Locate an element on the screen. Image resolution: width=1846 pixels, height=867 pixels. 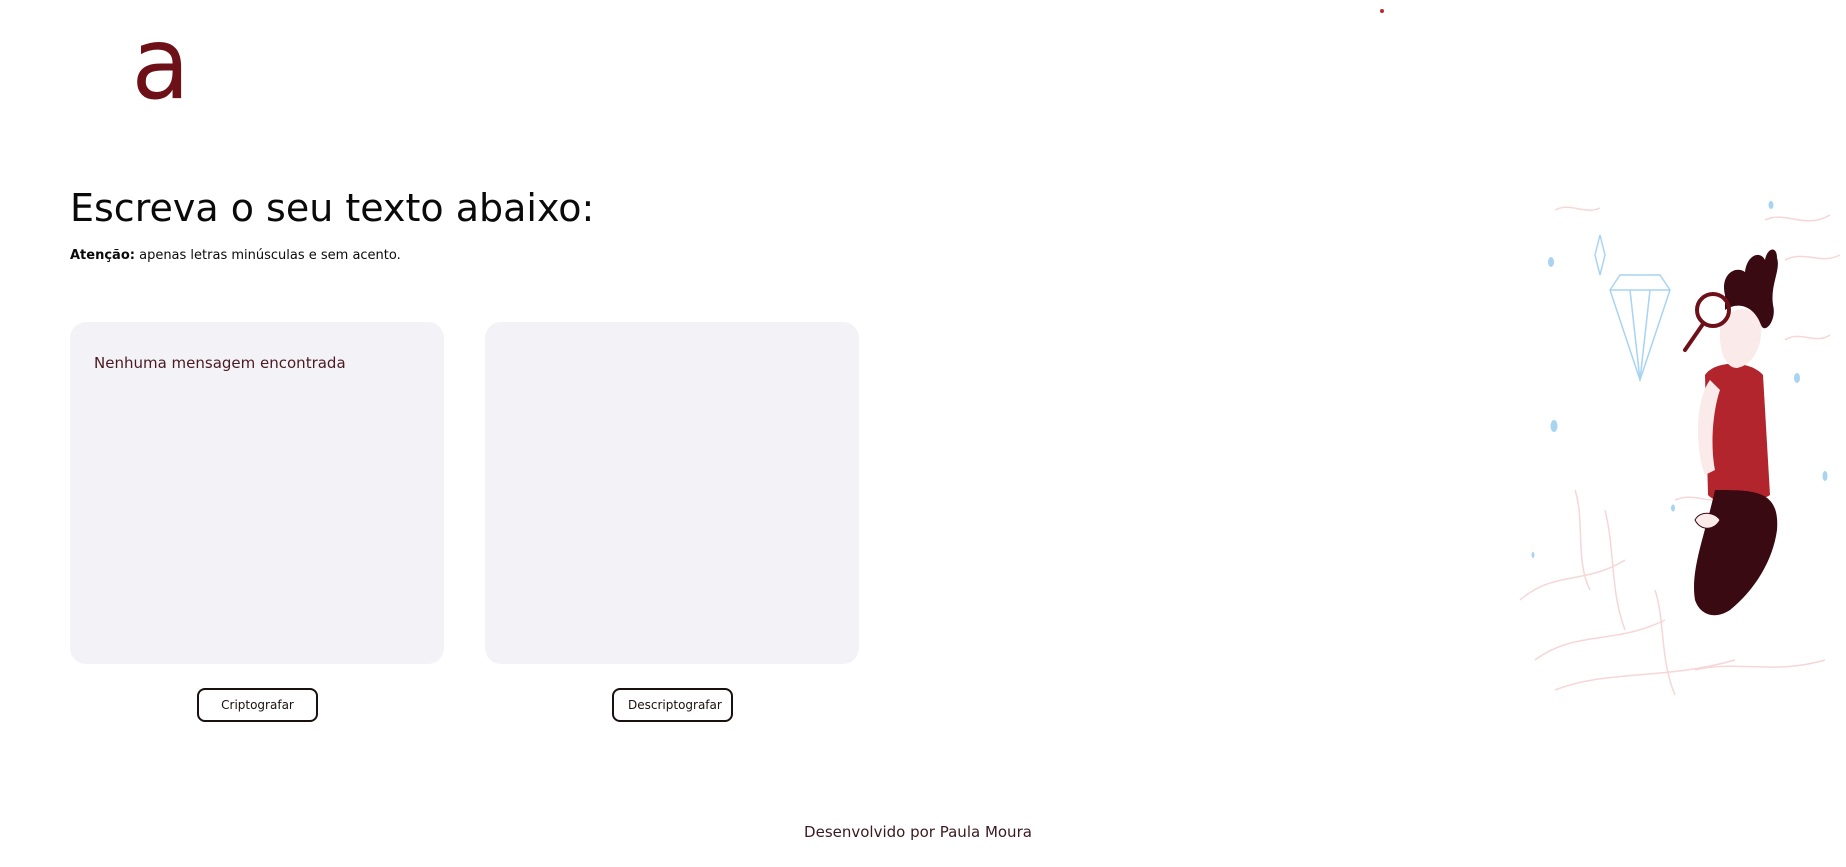
output-text-area is located at coordinates (672, 493).